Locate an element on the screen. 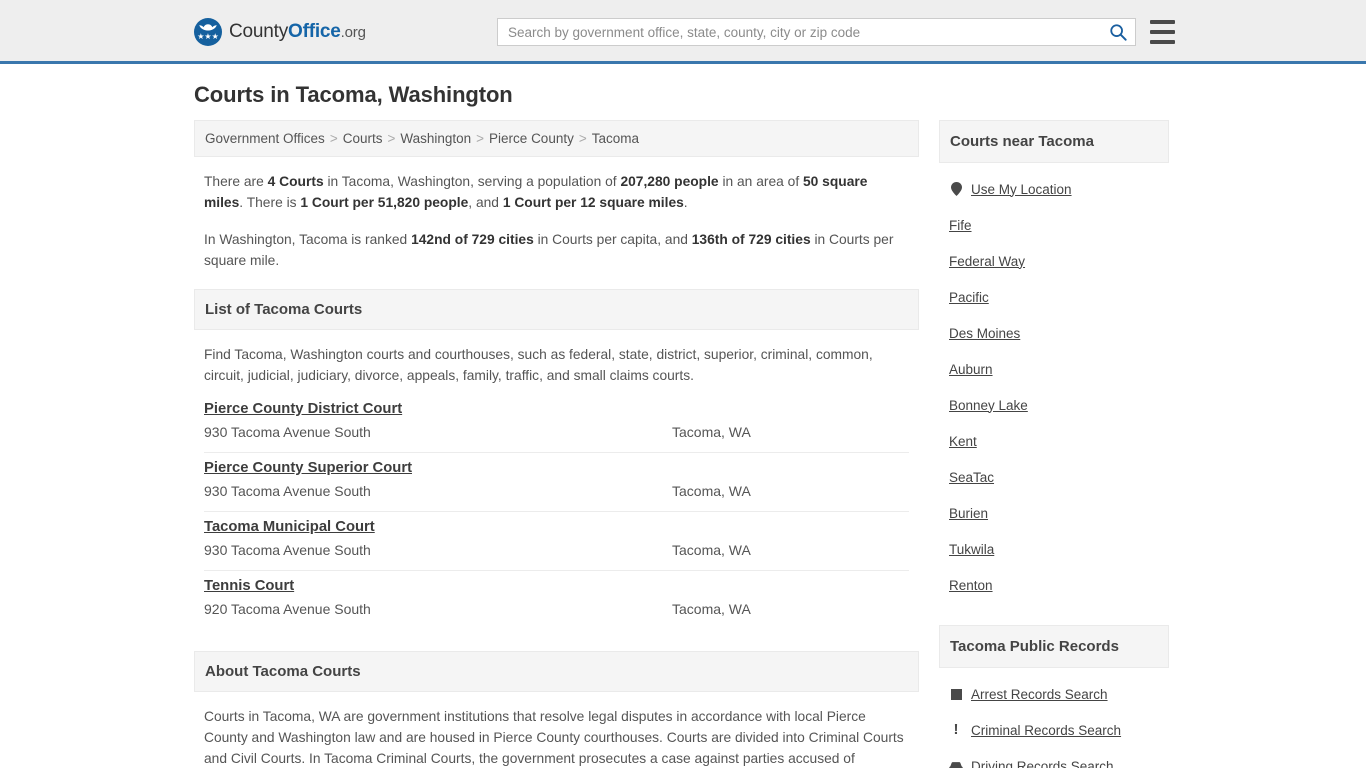 The width and height of the screenshot is (1366, 768). stat-court-count: 4 Courts is located at coordinates (295, 181).